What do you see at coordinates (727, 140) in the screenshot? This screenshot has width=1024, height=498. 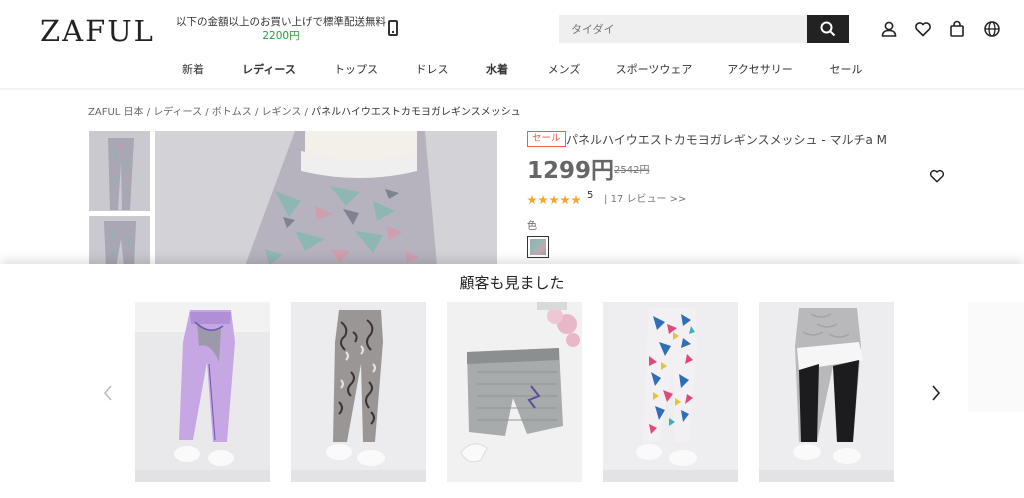 I see `product-title: パネルハイウエストカモヨガレギンスメッシュ - マルチa M` at bounding box center [727, 140].